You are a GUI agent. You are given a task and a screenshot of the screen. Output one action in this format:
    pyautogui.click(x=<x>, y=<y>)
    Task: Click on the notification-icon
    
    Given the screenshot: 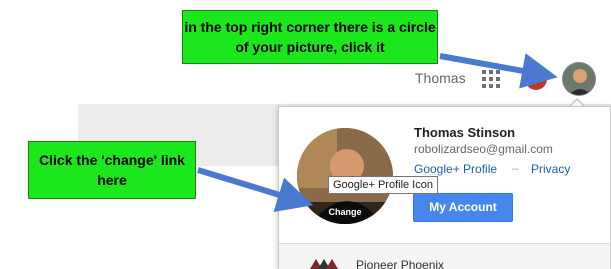 What is the action you would take?
    pyautogui.click(x=536, y=79)
    